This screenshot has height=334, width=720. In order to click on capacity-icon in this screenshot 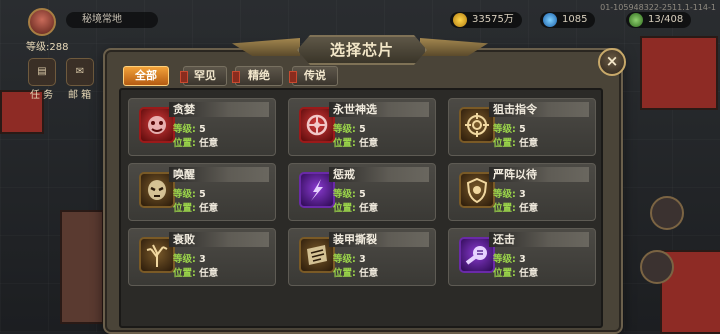, I will do `click(636, 20)`.